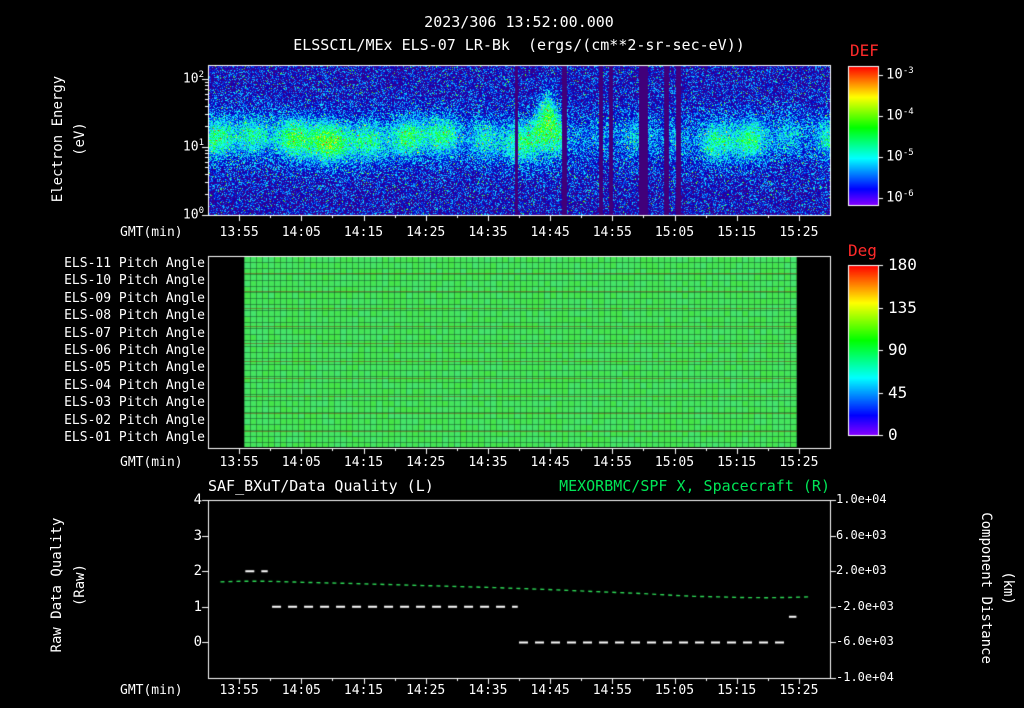 This screenshot has height=708, width=1024. Describe the element at coordinates (134, 350) in the screenshot. I see `pitch-row-label: ELS-06 Pitch Angle` at that location.